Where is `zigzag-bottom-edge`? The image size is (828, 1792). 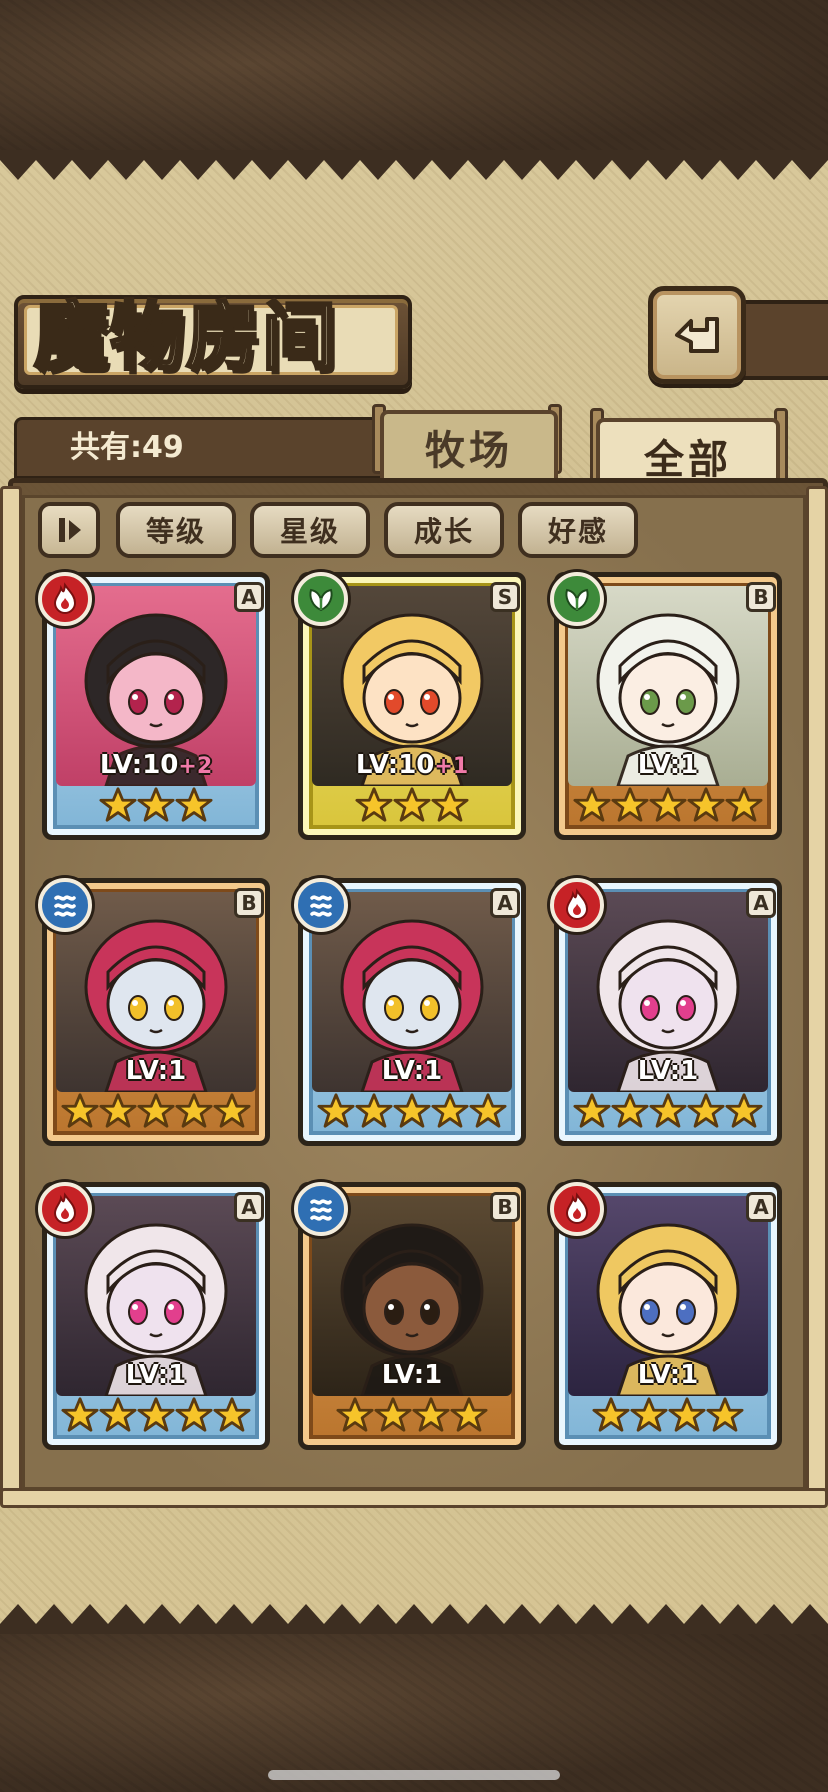
zigzag-bottom-edge is located at coordinates (414, 1619).